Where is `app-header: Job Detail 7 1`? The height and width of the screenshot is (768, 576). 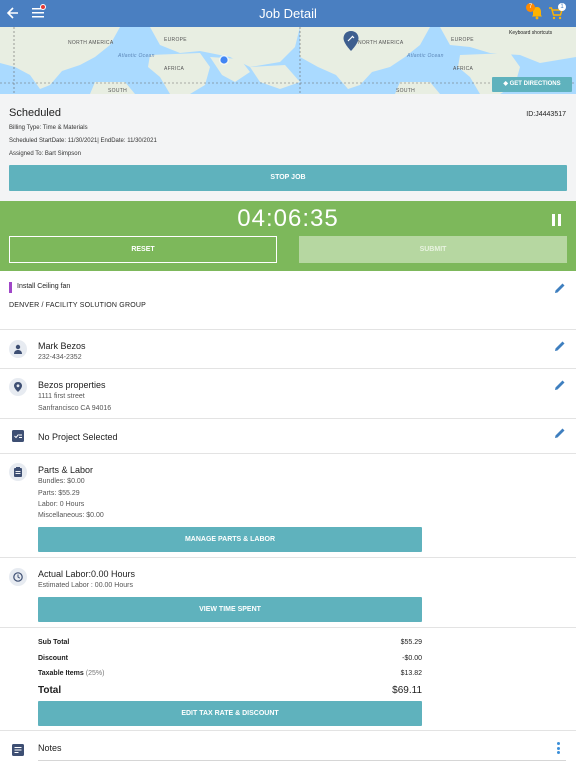
app-header: Job Detail 7 1 is located at coordinates (288, 13).